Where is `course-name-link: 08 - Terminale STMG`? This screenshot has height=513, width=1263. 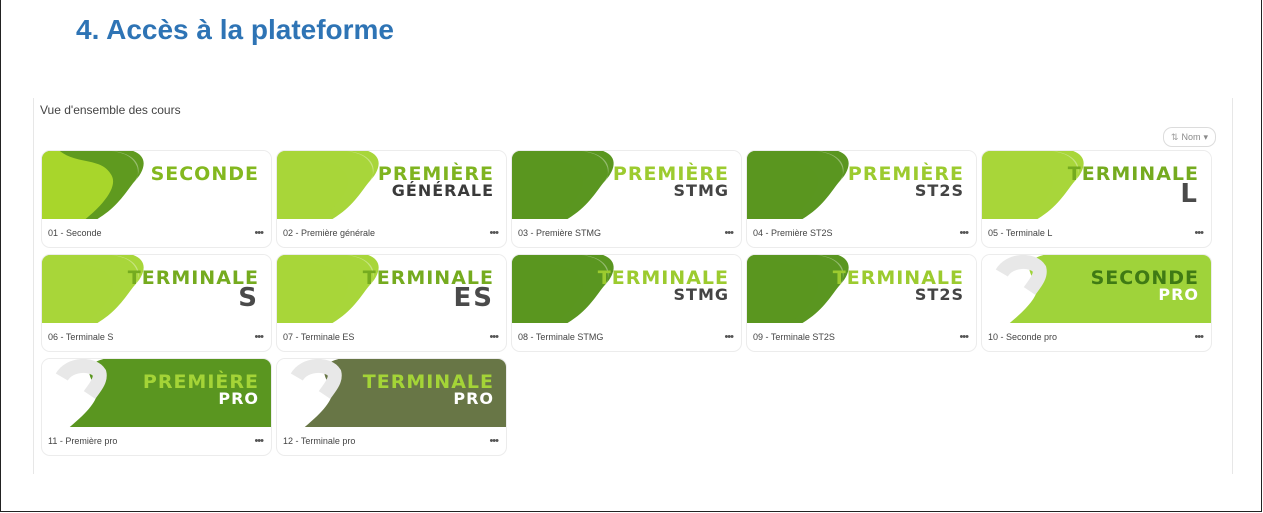 course-name-link: 08 - Terminale STMG is located at coordinates (560, 337).